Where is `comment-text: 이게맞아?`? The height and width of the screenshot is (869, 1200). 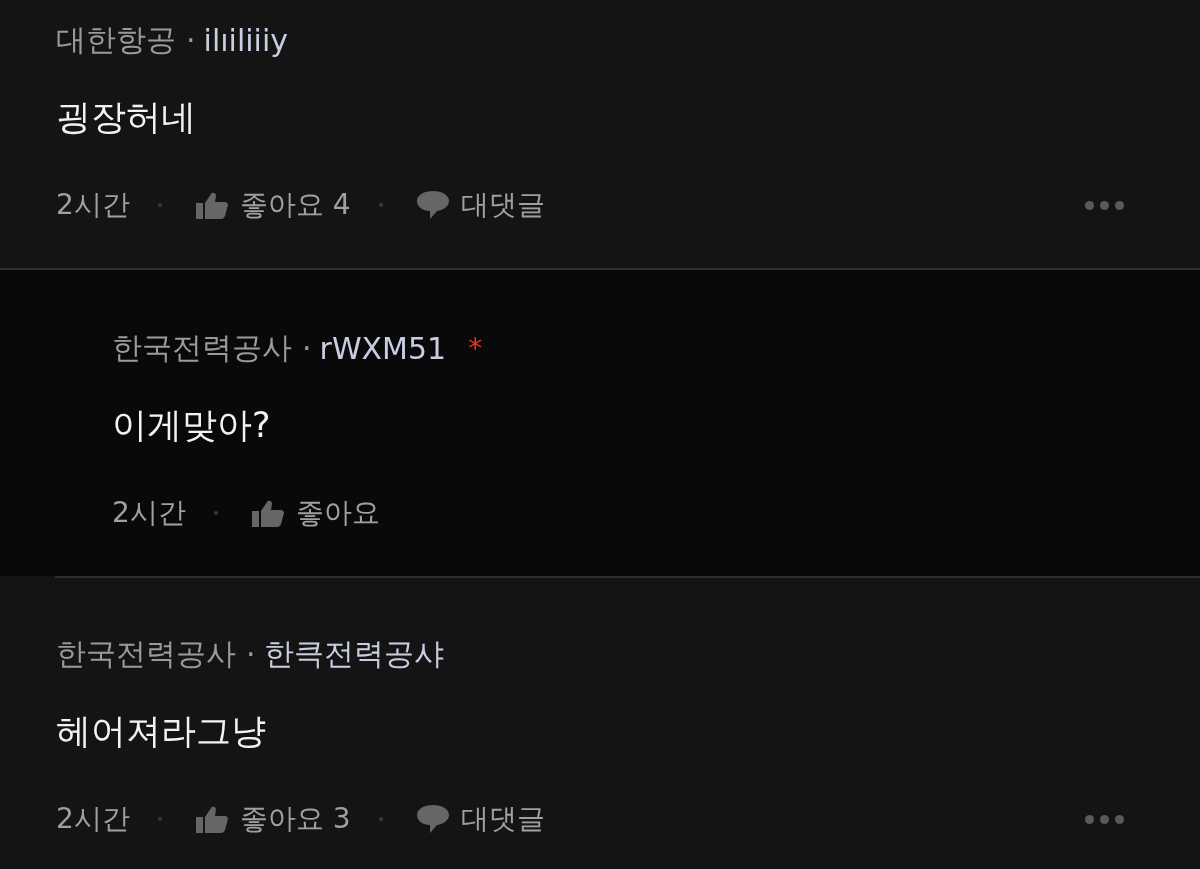 comment-text: 이게맞아? is located at coordinates (192, 425).